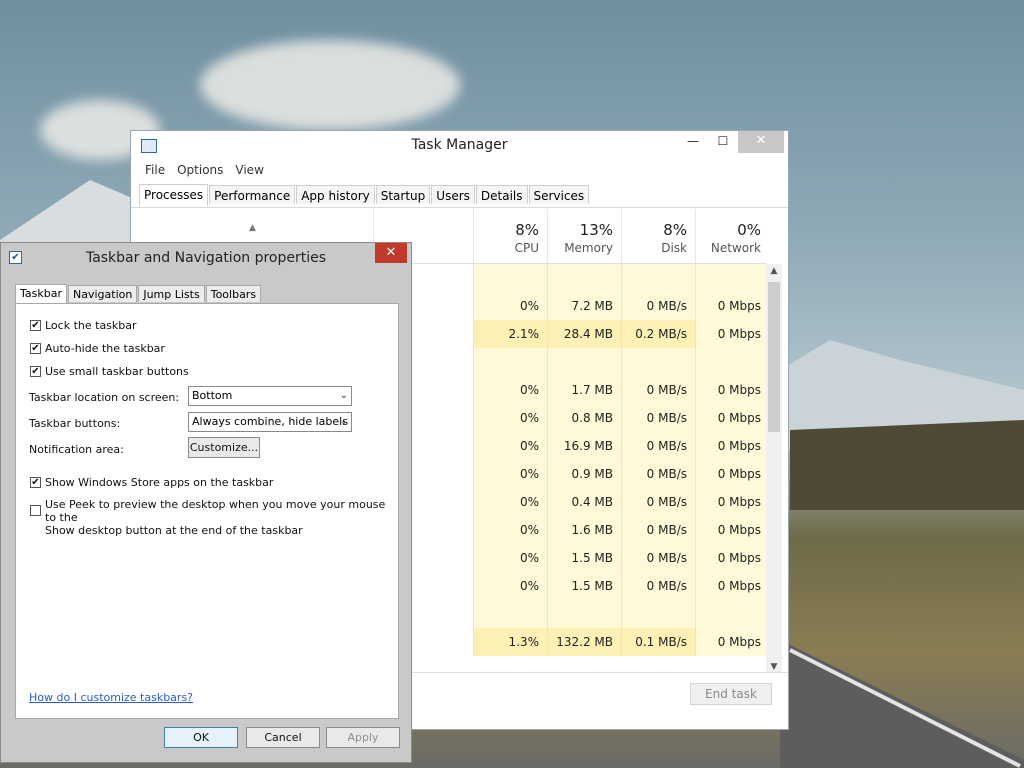  I want to click on help-link: How do I customize taskbars?, so click(111, 697).